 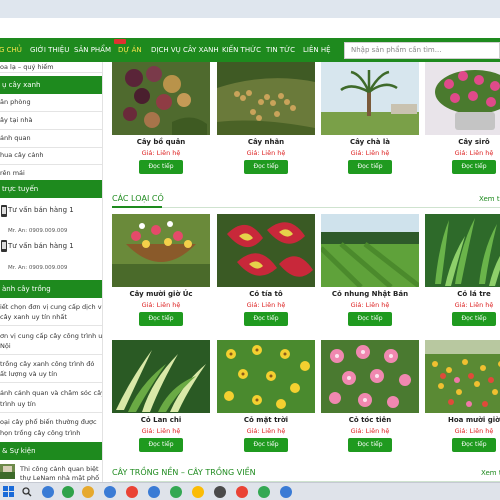 I want to click on sidebar-heading-support: trực tuyến, so click(x=51, y=189).